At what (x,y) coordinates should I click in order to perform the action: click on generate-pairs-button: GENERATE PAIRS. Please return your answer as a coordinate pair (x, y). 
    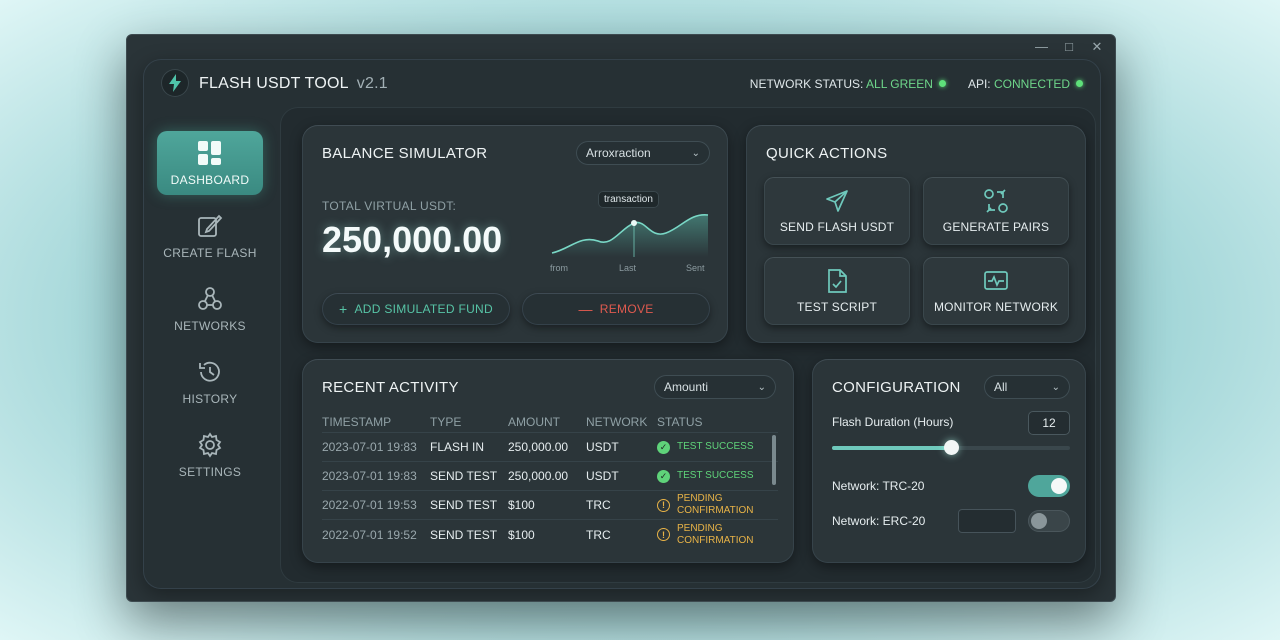
    Looking at the image, I should click on (996, 211).